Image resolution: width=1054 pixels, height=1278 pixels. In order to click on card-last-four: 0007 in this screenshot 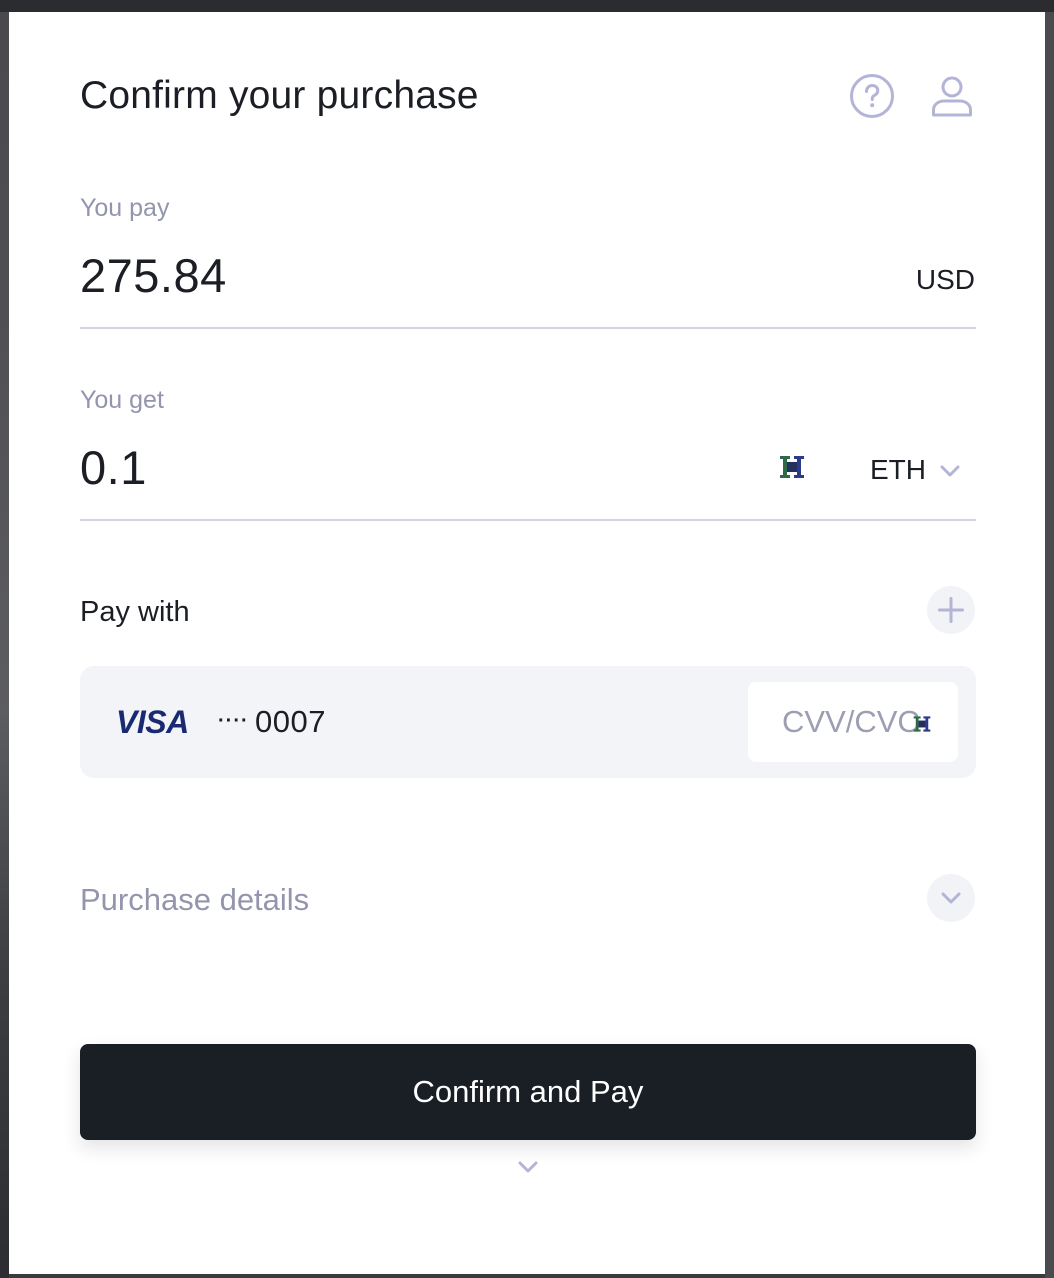, I will do `click(290, 721)`.